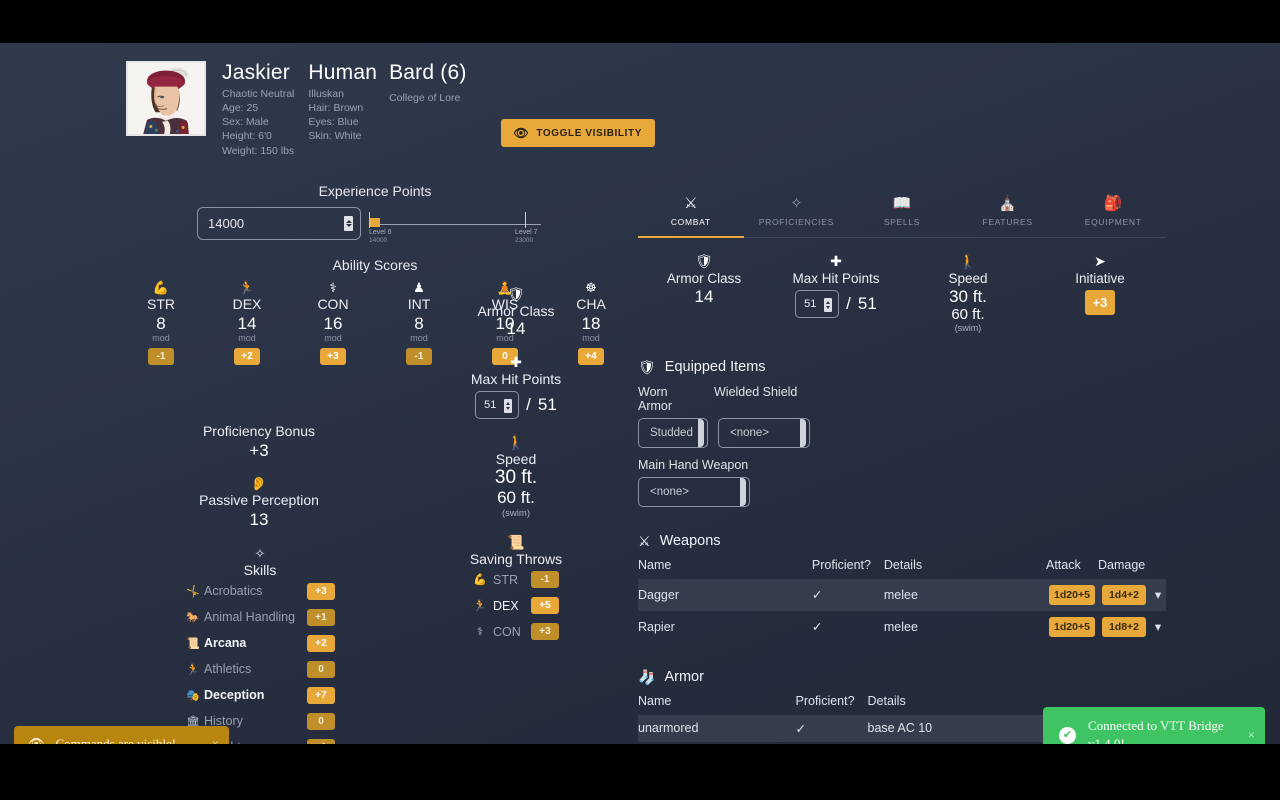 The image size is (1280, 800). Describe the element at coordinates (260, 669) in the screenshot. I see `skill-row: 🏃 Athletics 0` at that location.